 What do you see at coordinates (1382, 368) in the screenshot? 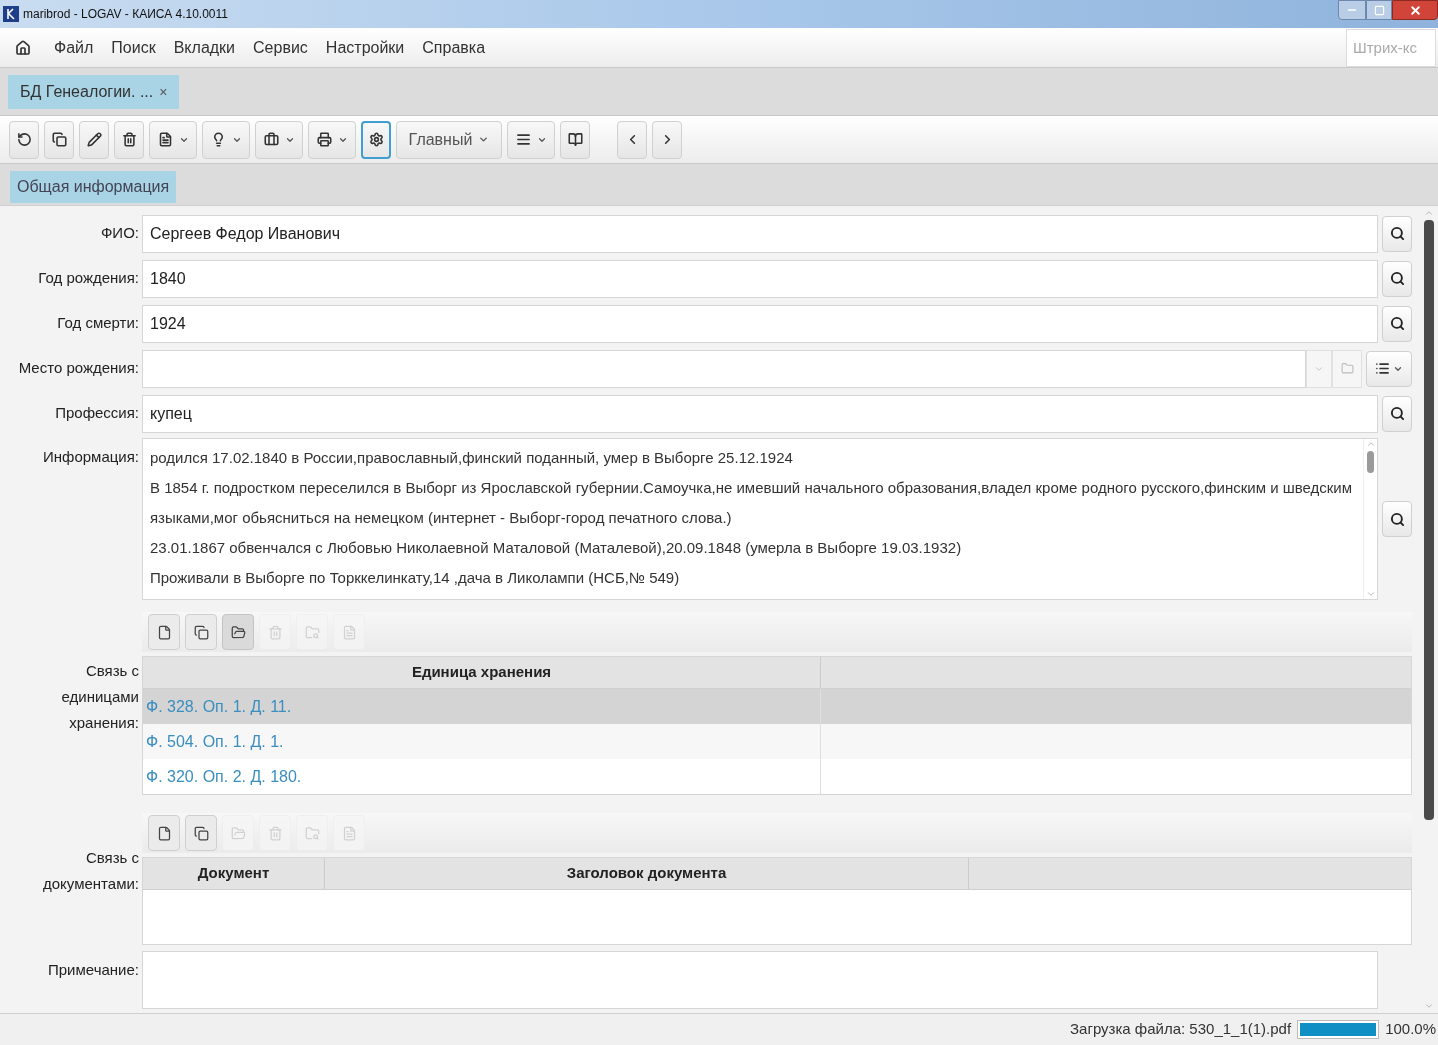
I see `list-icon` at bounding box center [1382, 368].